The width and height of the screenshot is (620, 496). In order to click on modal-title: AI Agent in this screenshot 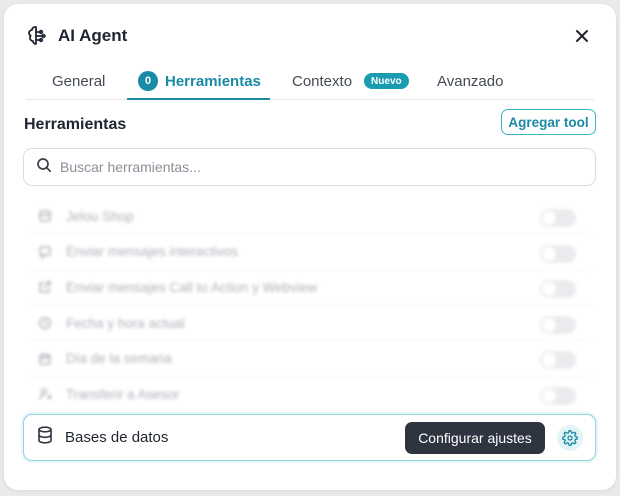, I will do `click(93, 35)`.